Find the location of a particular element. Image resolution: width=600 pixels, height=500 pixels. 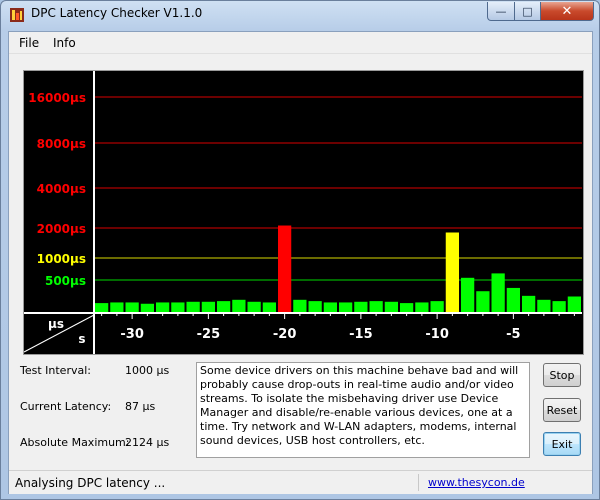

y-tick-label: 4000µs is located at coordinates (61, 189).